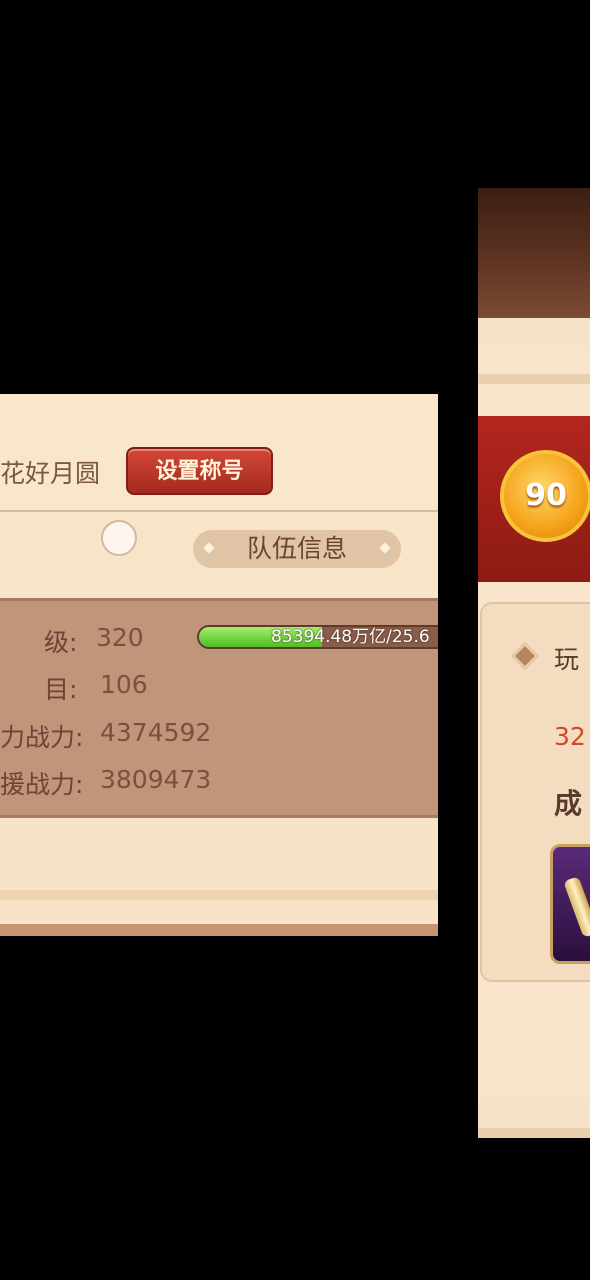 The height and width of the screenshot is (1280, 590). Describe the element at coordinates (61, 642) in the screenshot. I see `level-label: 级:` at that location.